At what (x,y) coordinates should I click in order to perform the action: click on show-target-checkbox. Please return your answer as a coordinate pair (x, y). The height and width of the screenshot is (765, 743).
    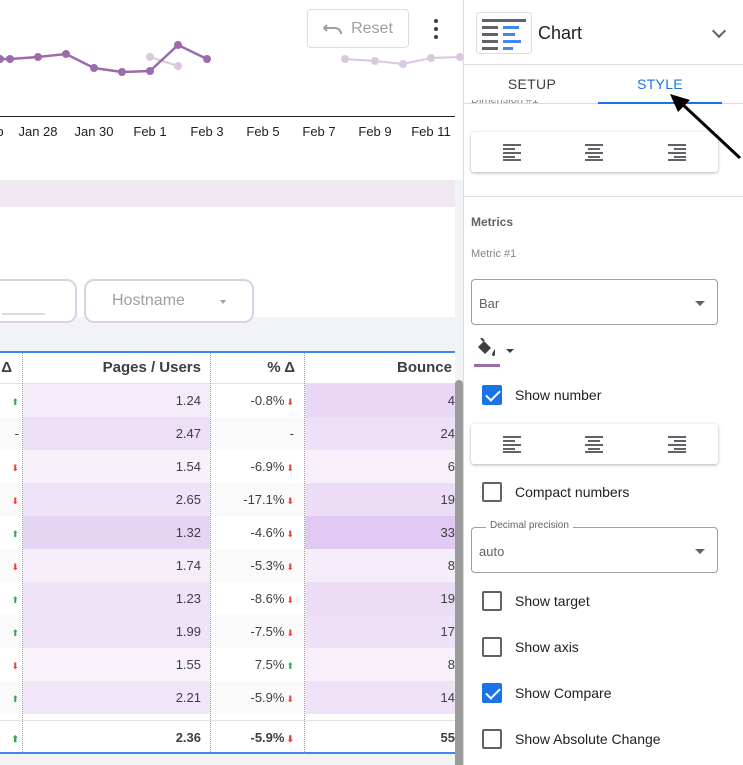
    Looking at the image, I should click on (492, 601).